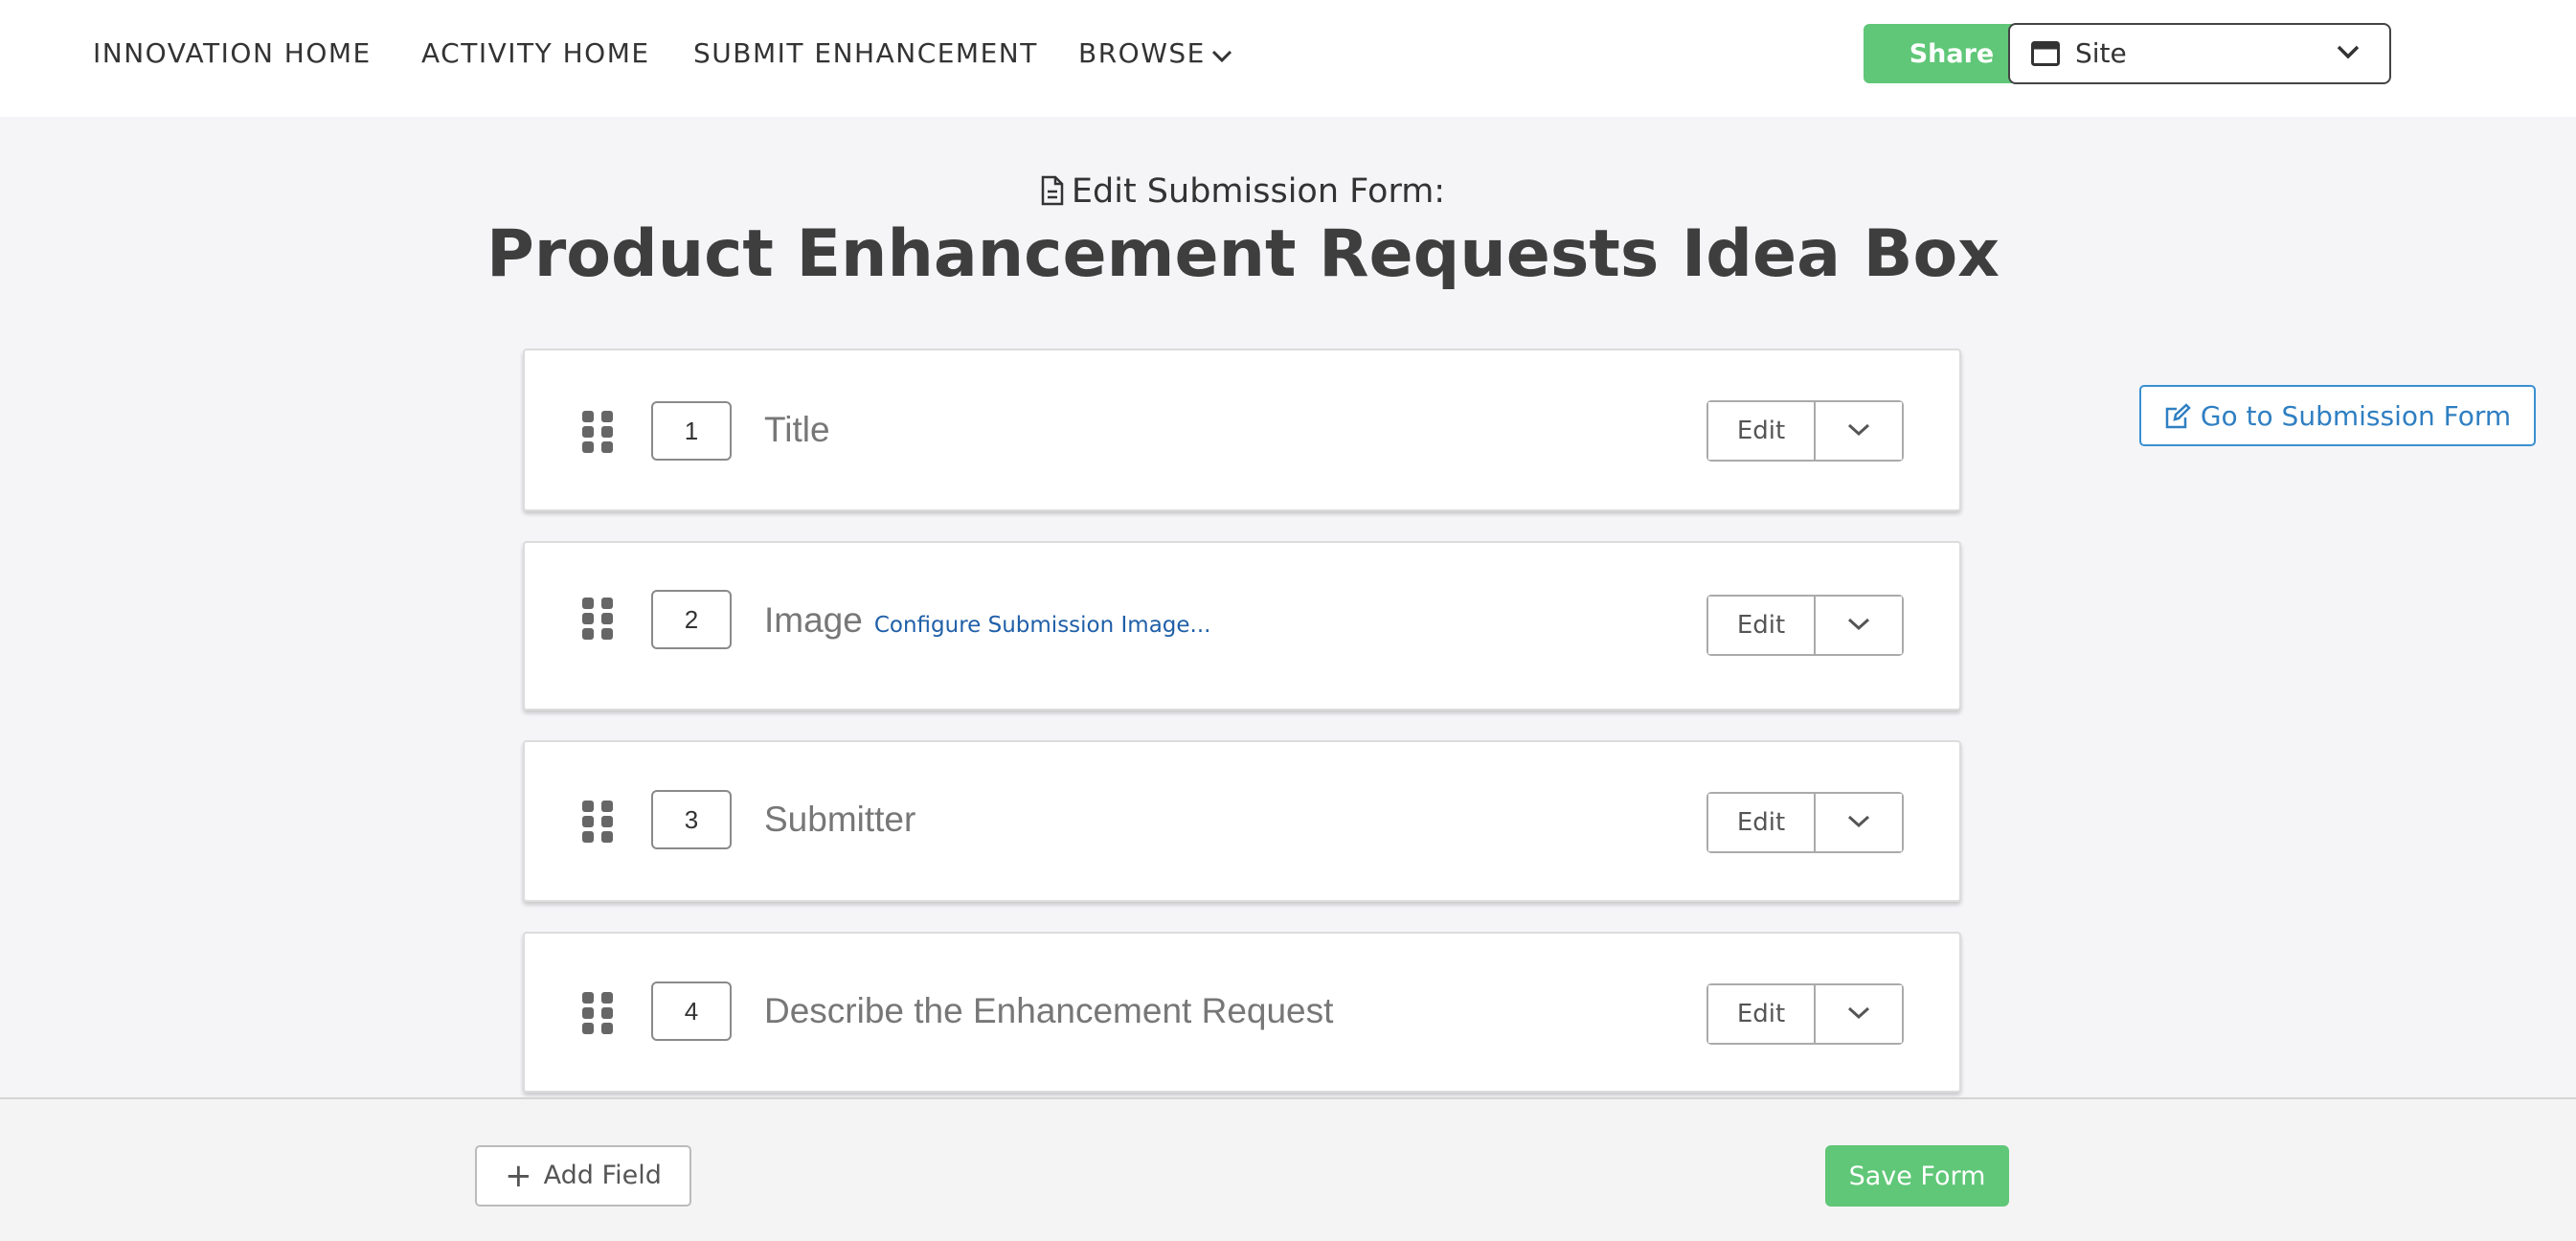  I want to click on nav-browse: BROWSE, so click(1155, 53).